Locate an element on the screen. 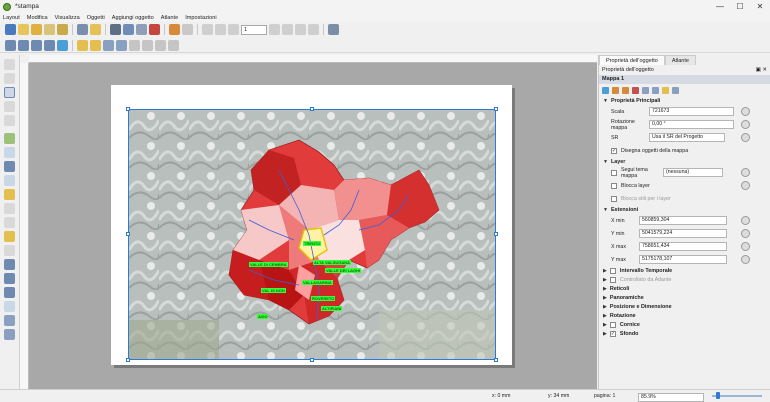 This screenshot has height=402, width=770. section-sfondo: ▶ ✓ Sfondo is located at coordinates (684, 333).